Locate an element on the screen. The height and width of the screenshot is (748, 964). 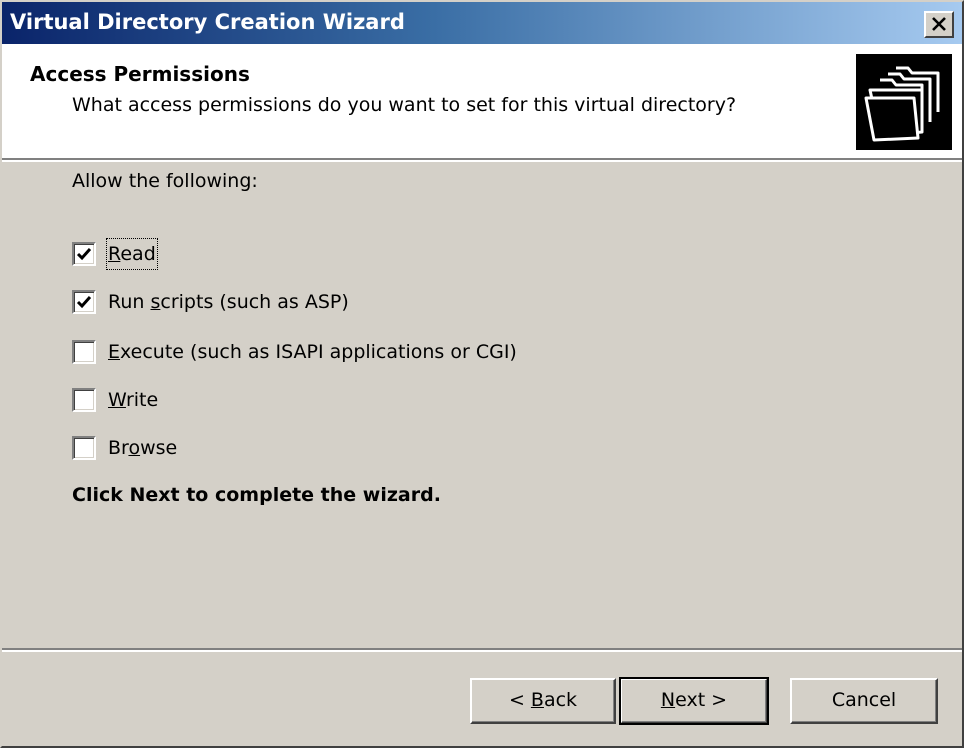
completion-note: Click Next to complete the wizard. is located at coordinates (256, 495).